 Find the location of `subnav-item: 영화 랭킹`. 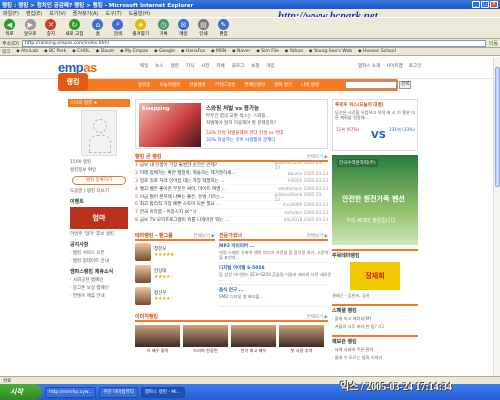

subnav-item: 영화 랭킹 is located at coordinates (283, 85).